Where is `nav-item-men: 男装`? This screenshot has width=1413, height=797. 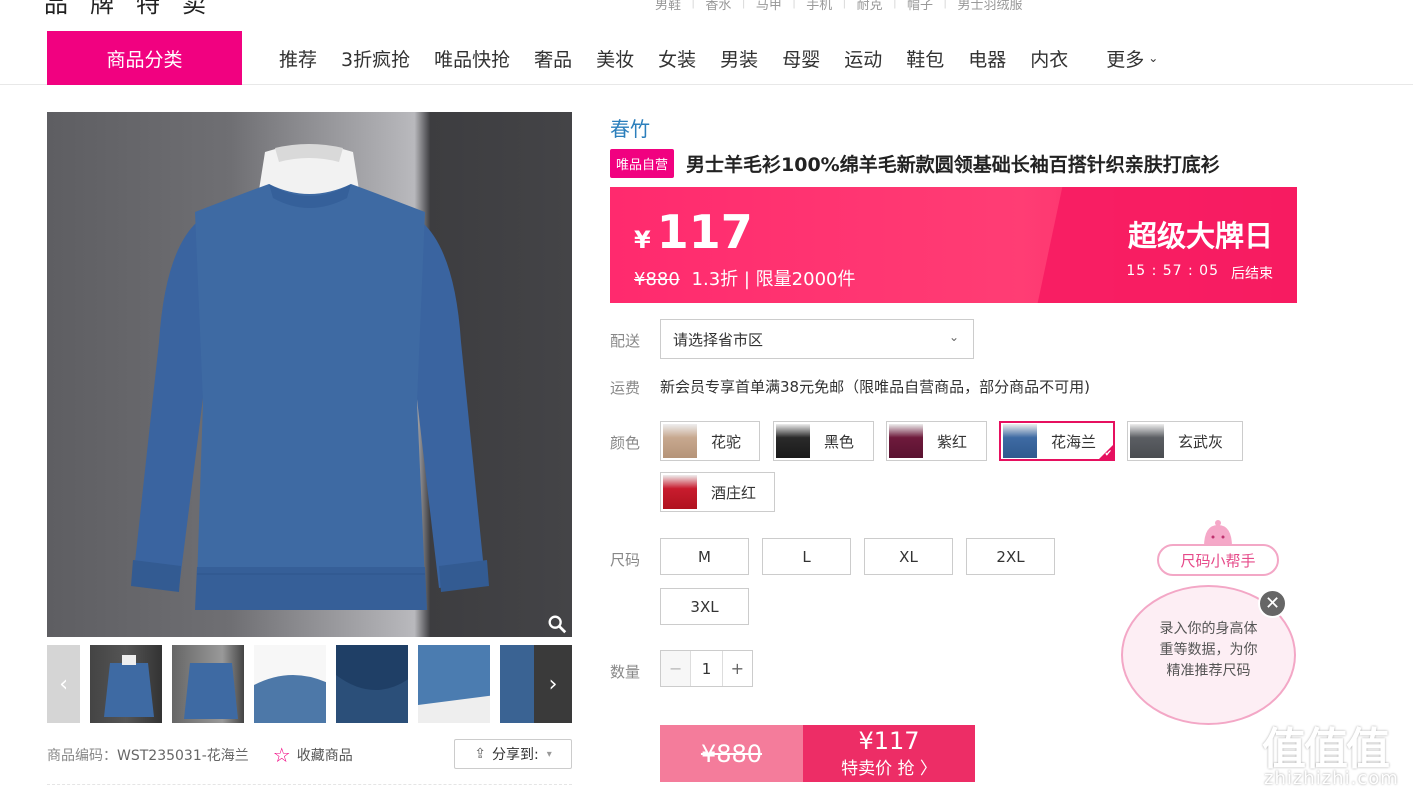
nav-item-men: 男装 is located at coordinates (739, 58).